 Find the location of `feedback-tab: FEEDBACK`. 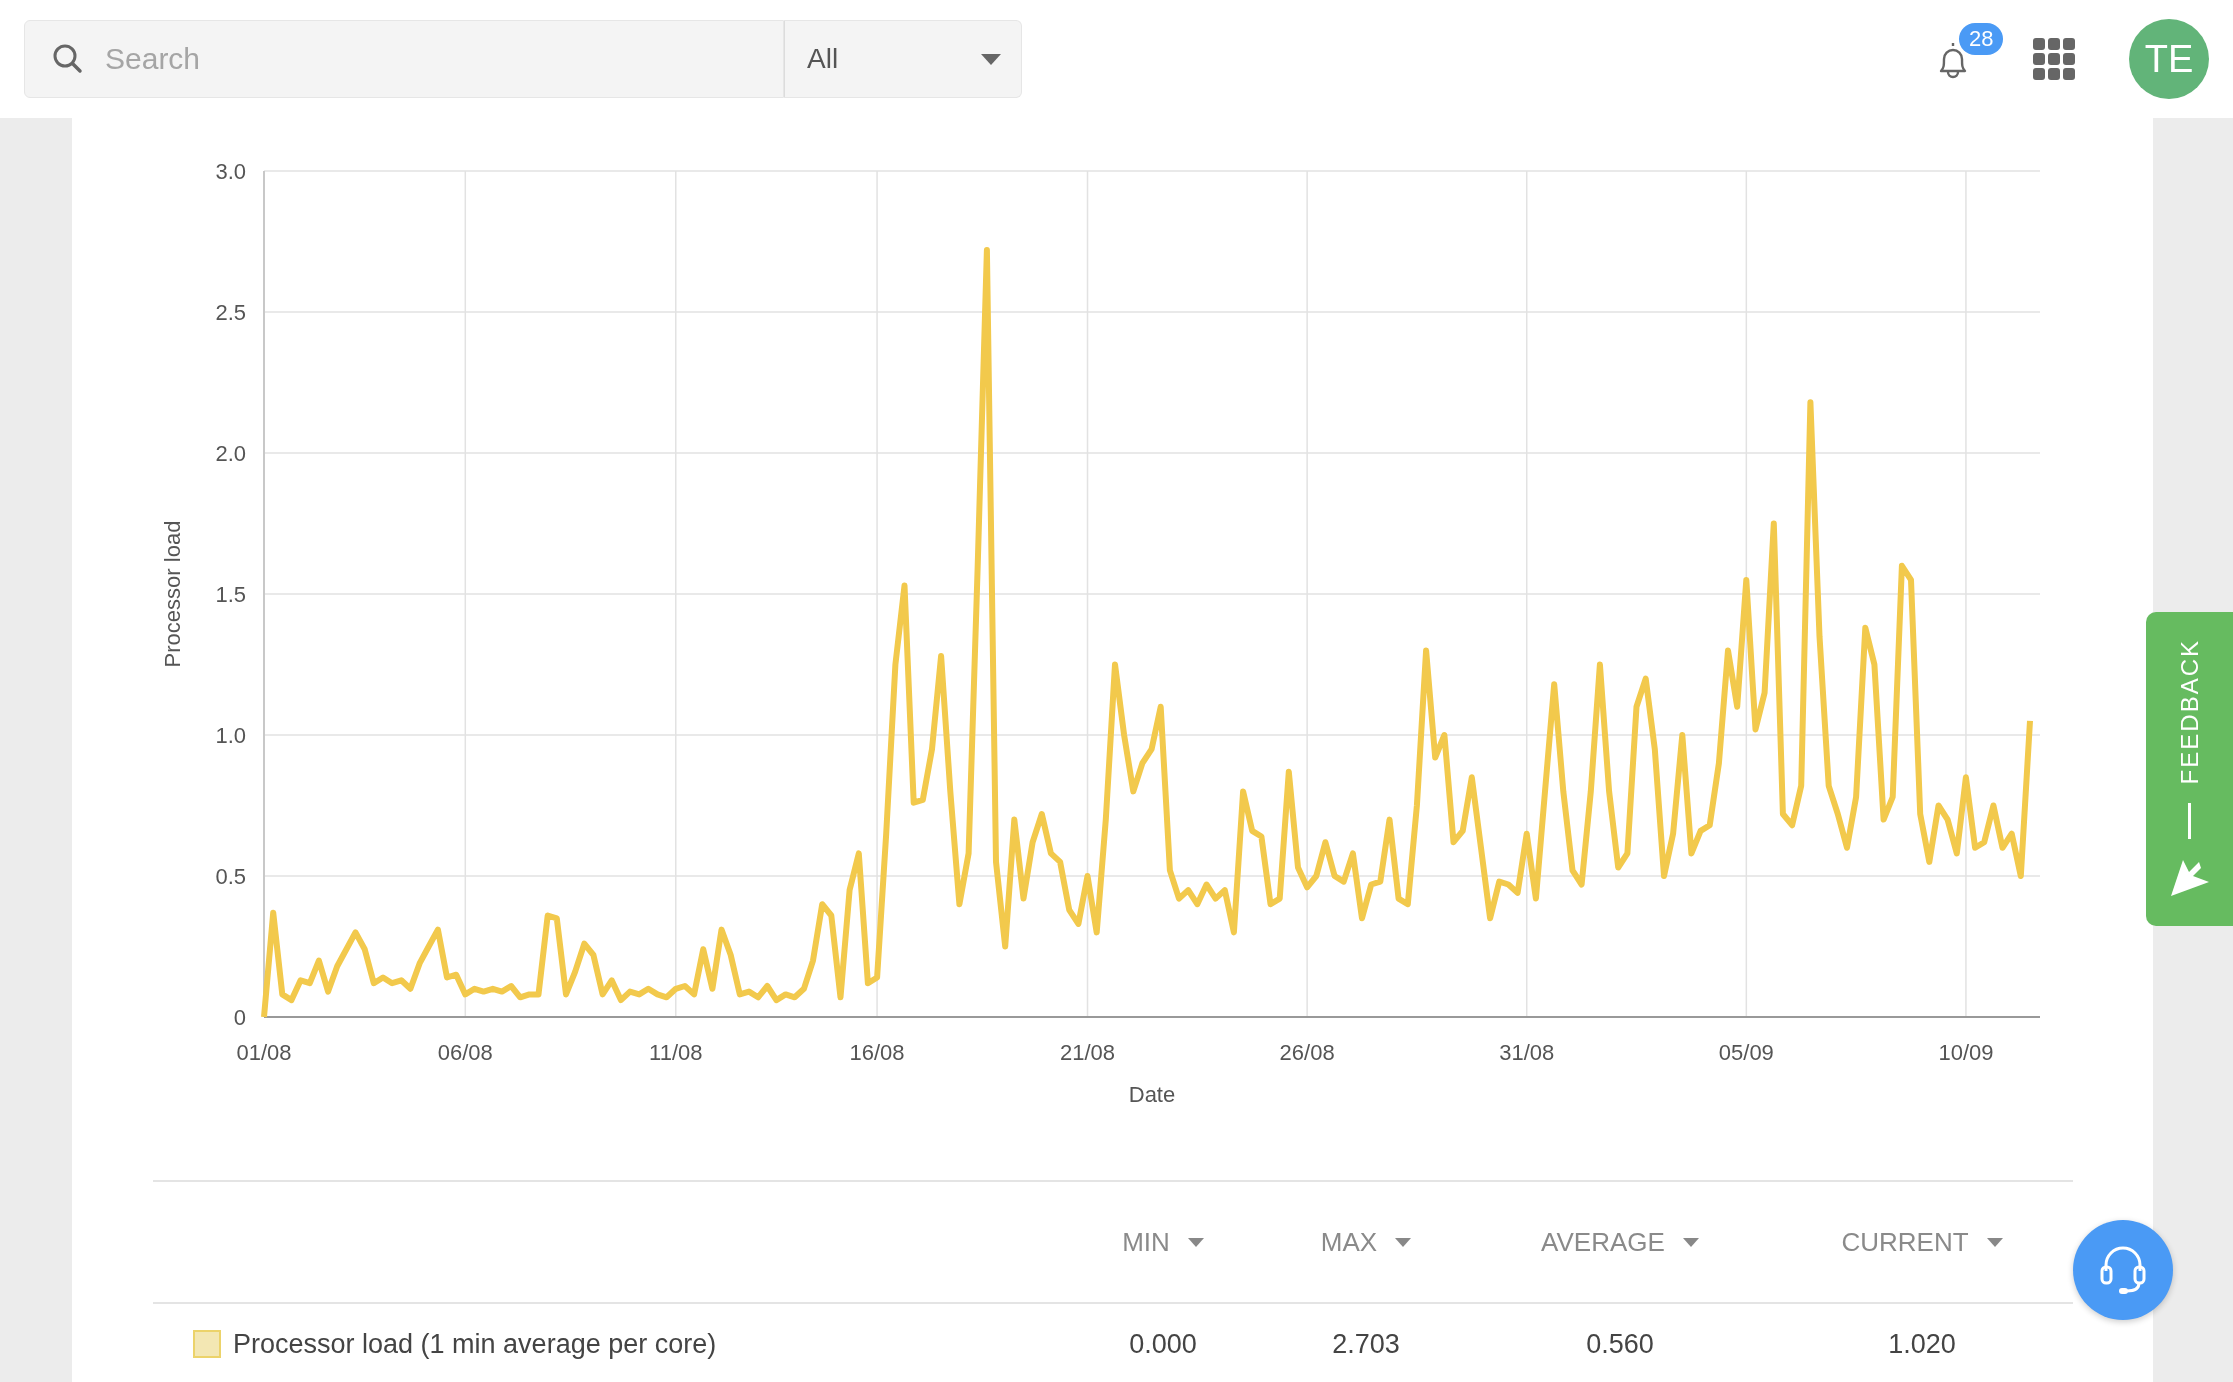

feedback-tab: FEEDBACK is located at coordinates (2189, 769).